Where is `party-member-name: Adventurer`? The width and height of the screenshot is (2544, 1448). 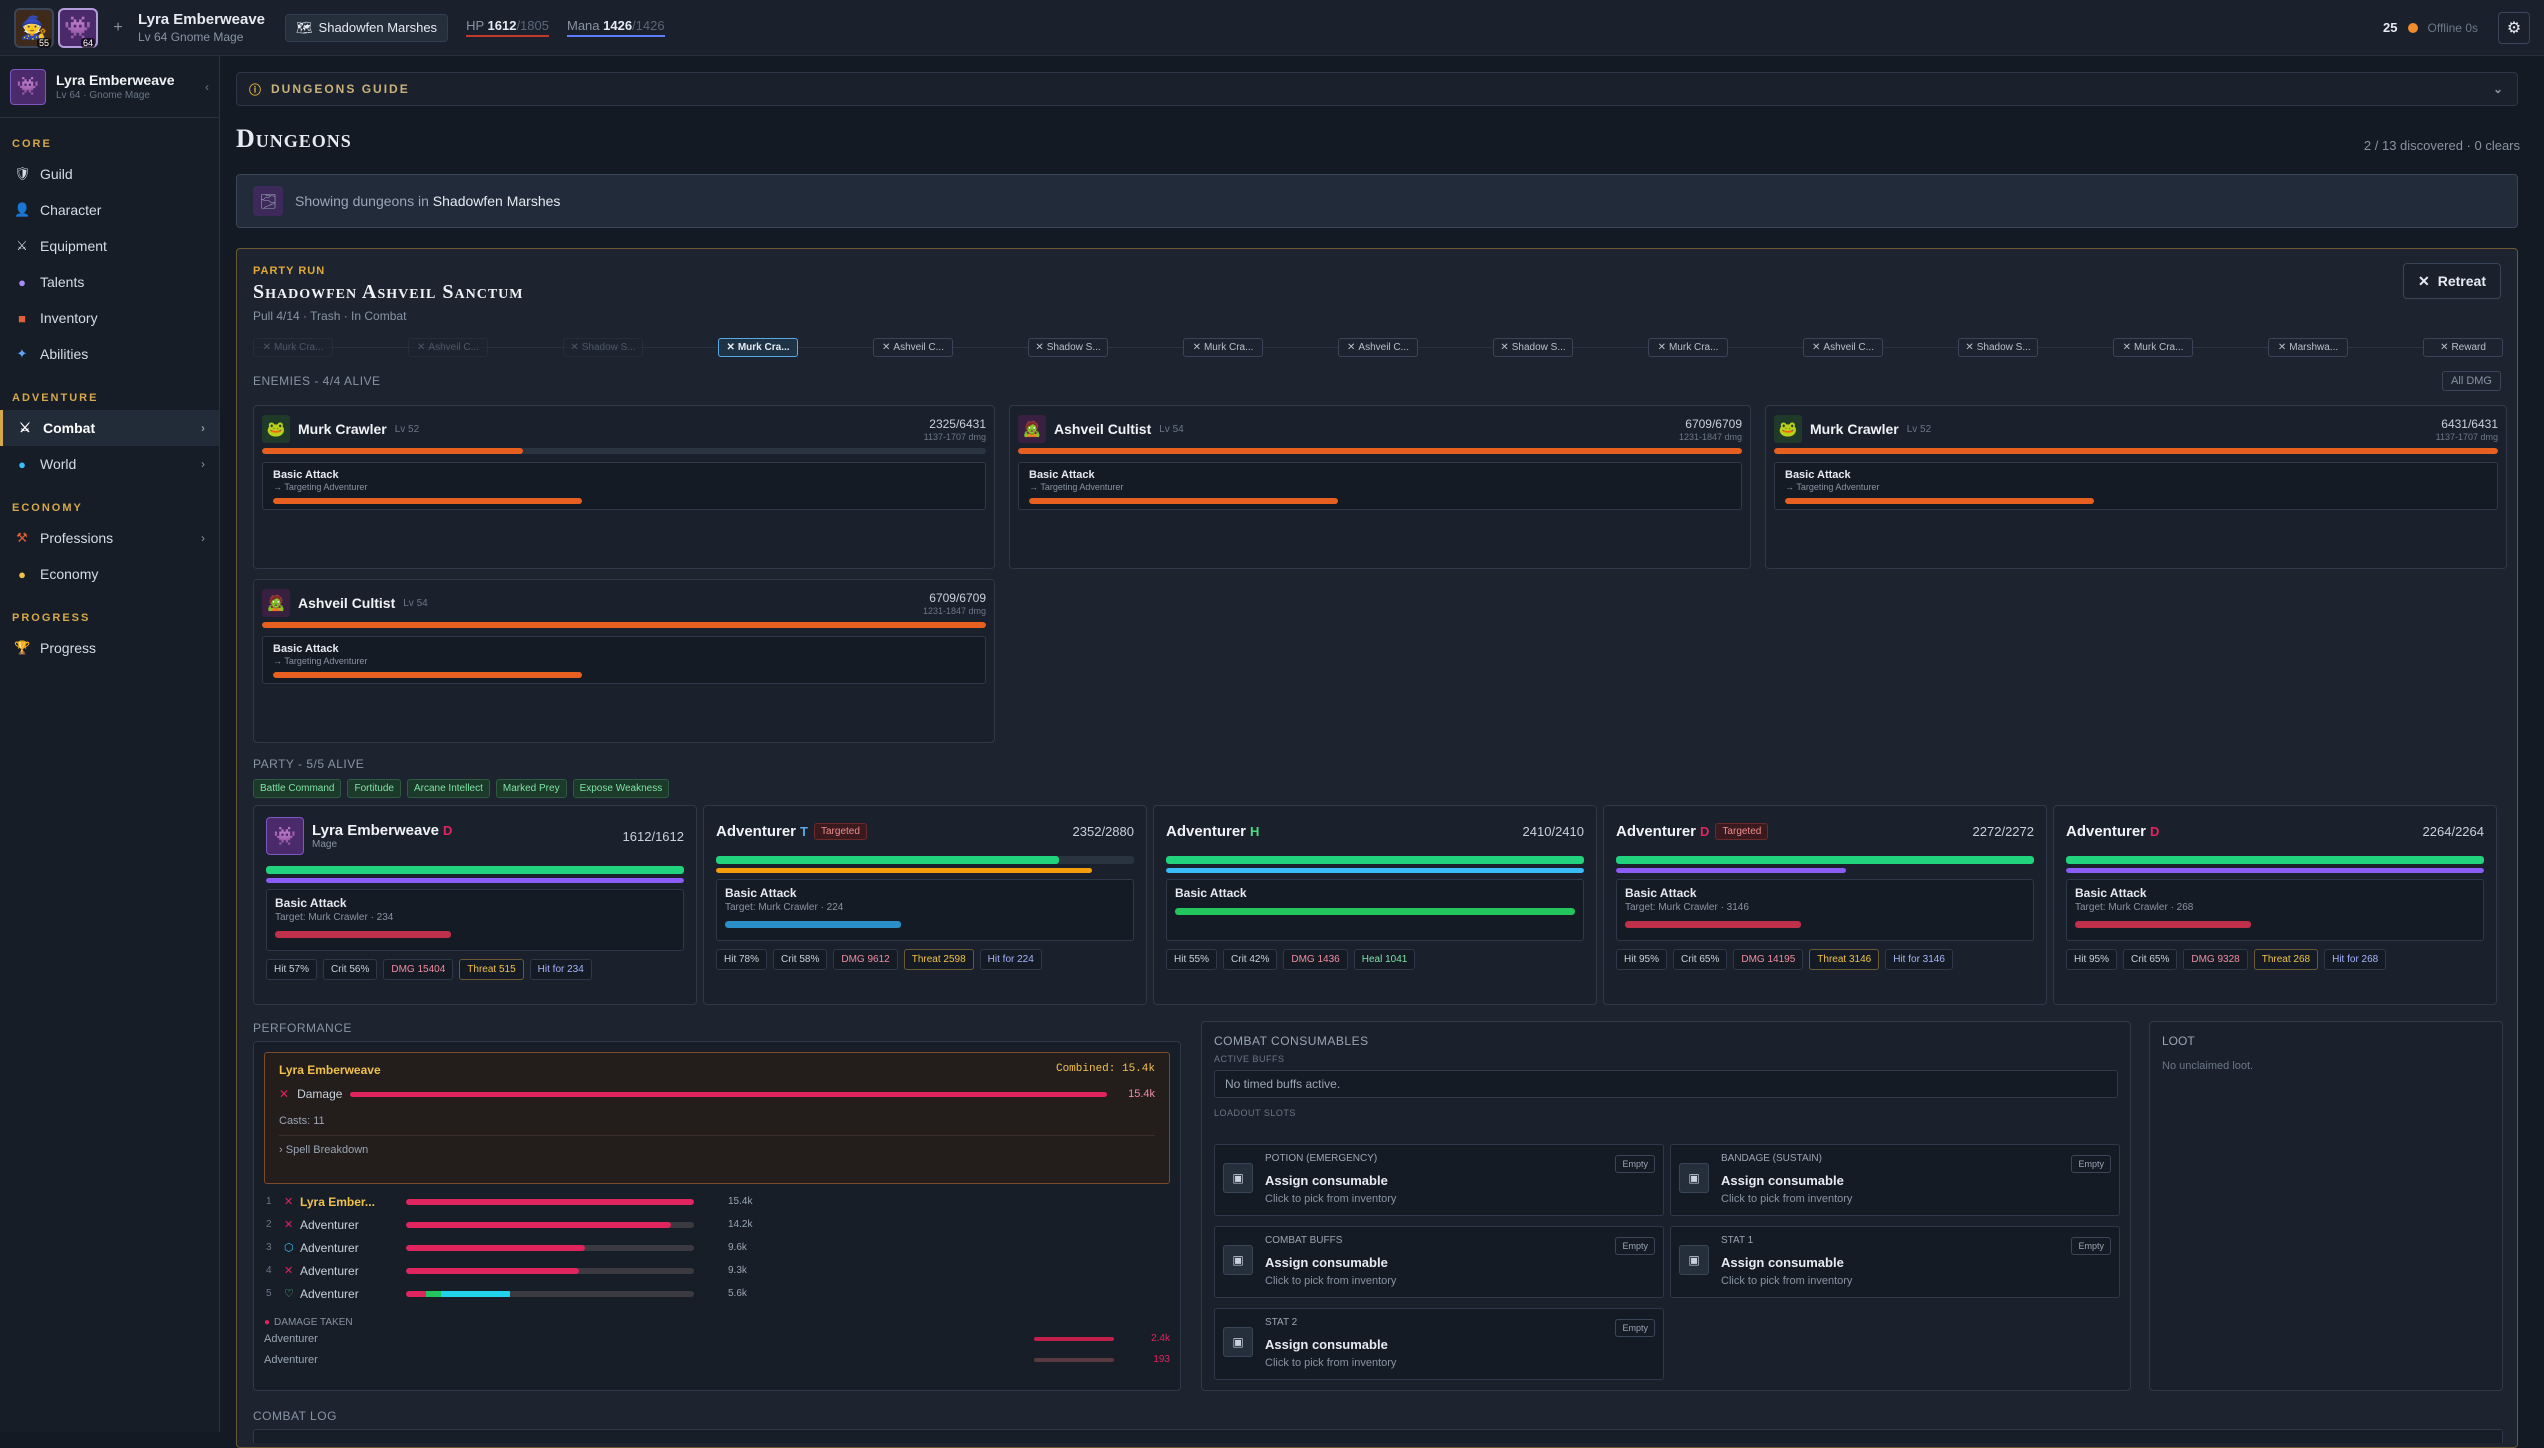 party-member-name: Adventurer is located at coordinates (2106, 831).